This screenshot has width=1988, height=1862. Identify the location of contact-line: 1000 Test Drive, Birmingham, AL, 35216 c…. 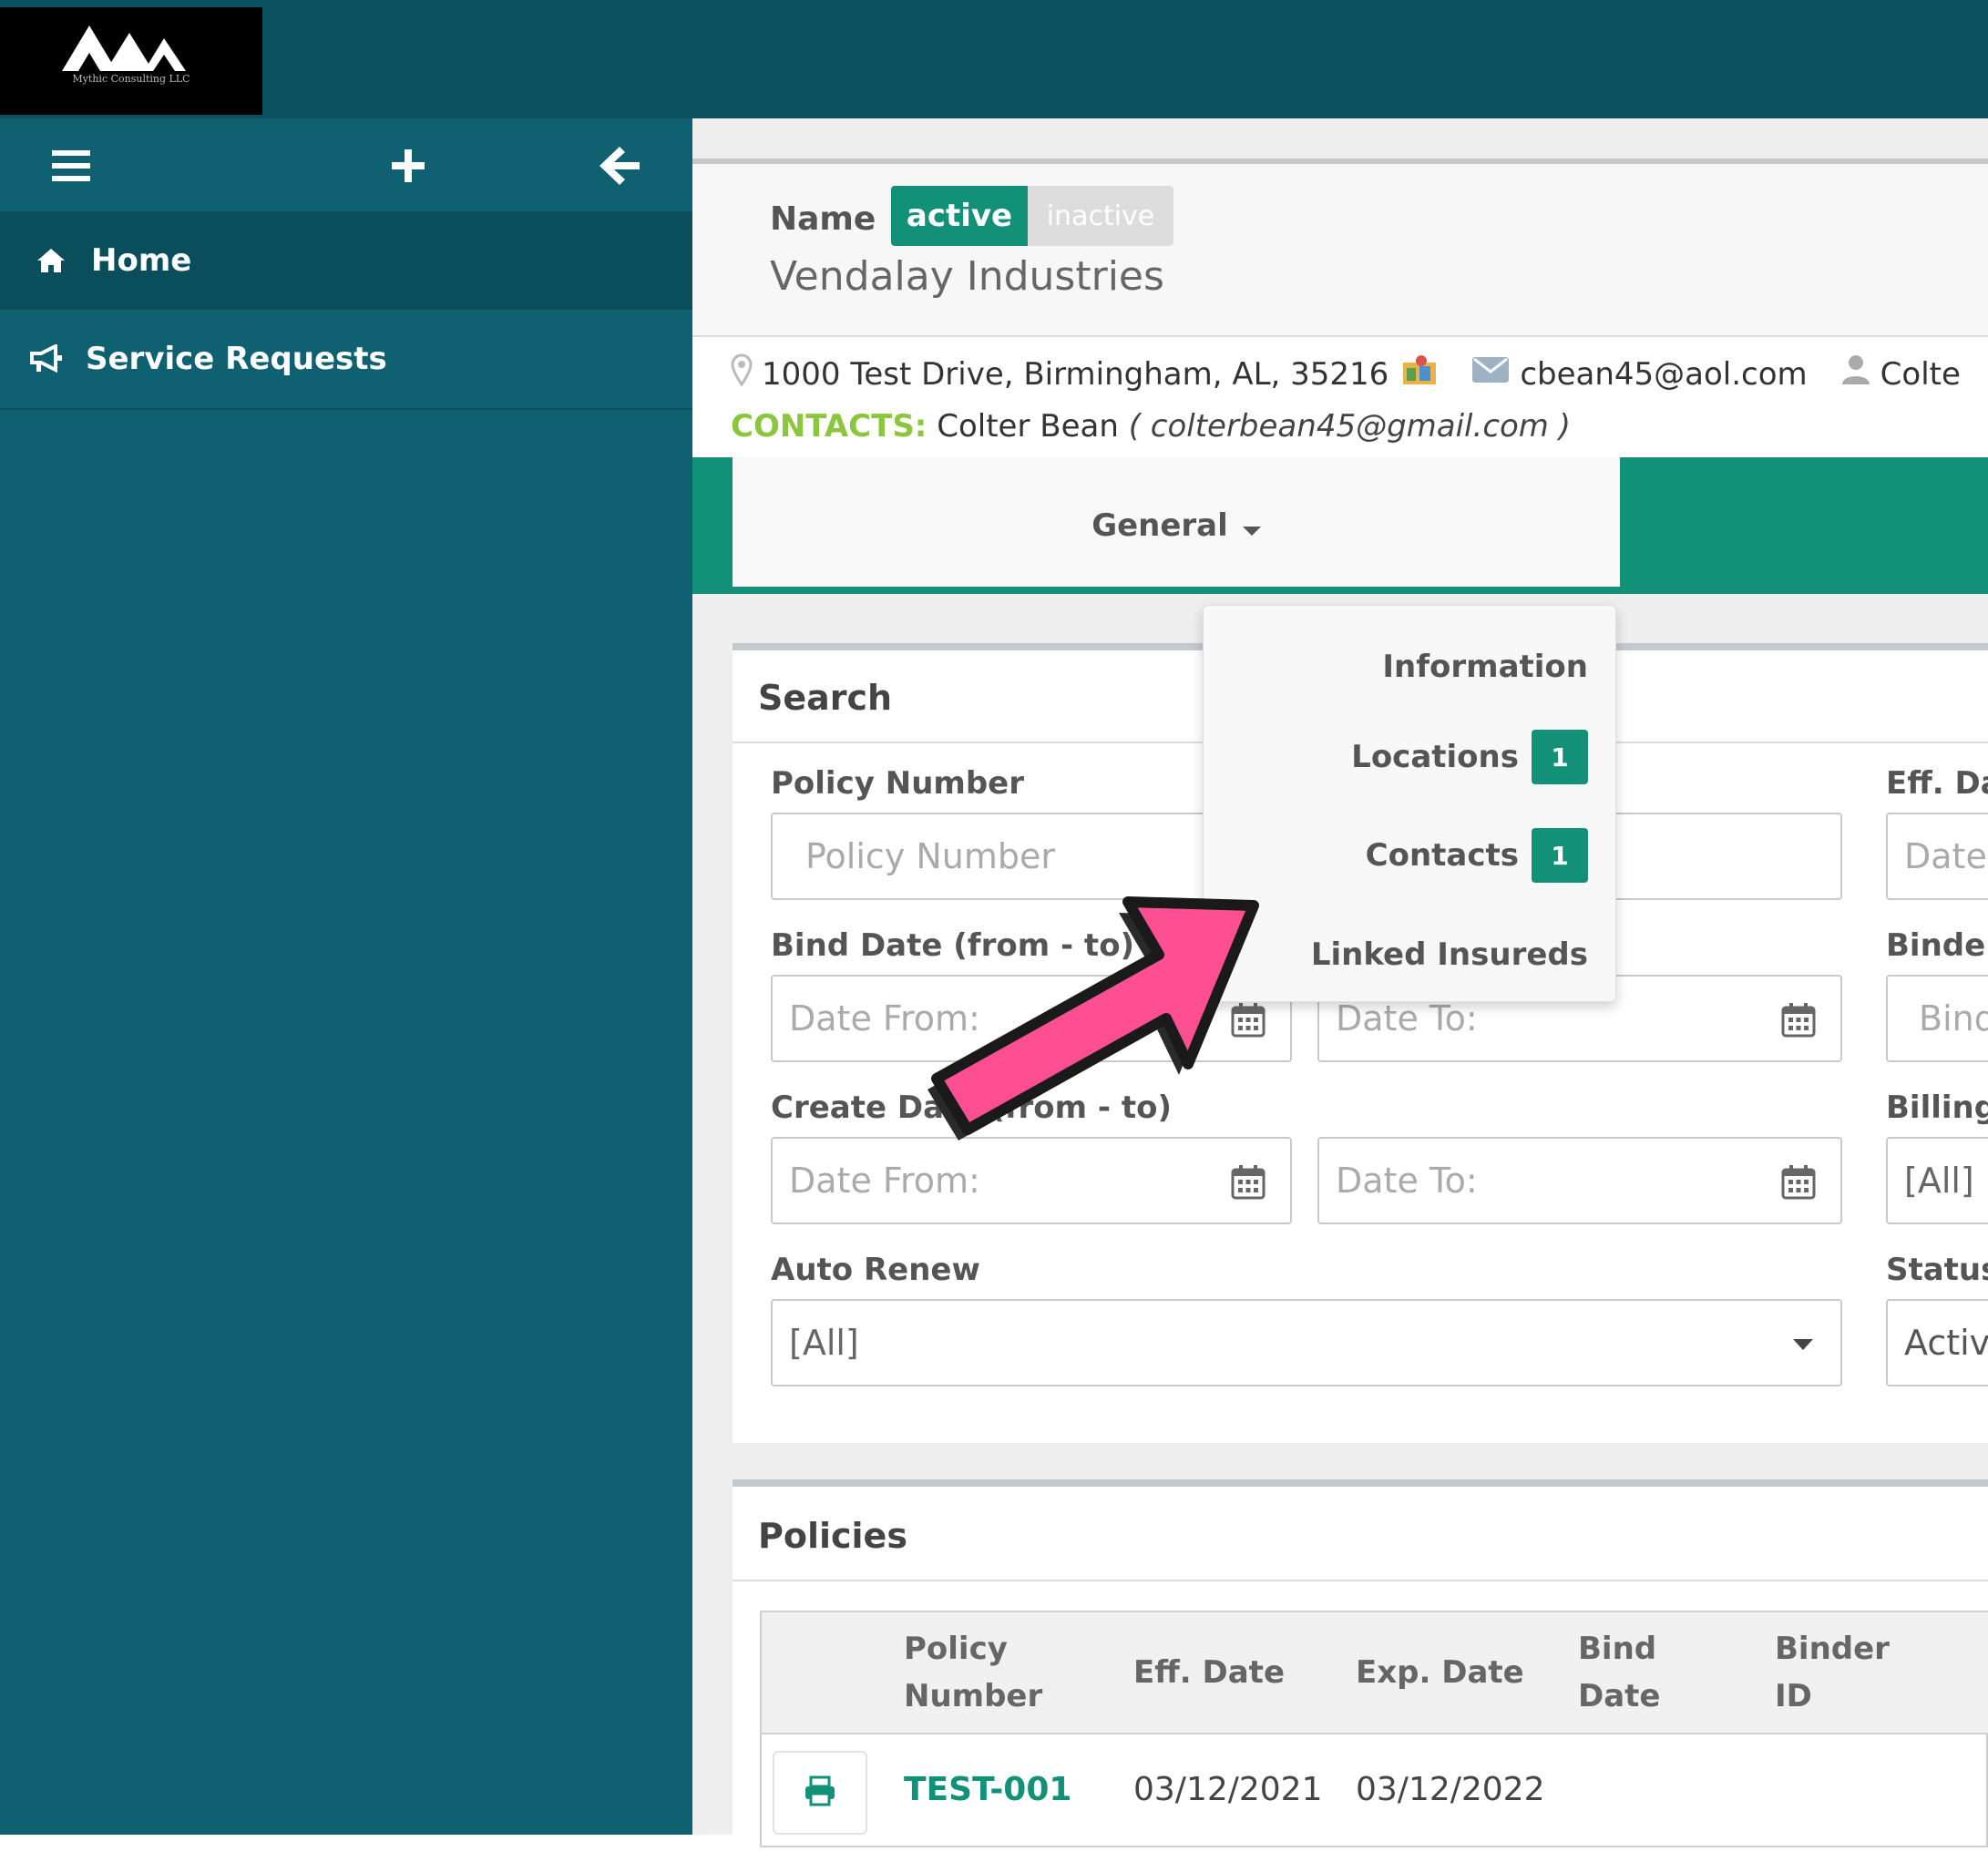
(1346, 373).